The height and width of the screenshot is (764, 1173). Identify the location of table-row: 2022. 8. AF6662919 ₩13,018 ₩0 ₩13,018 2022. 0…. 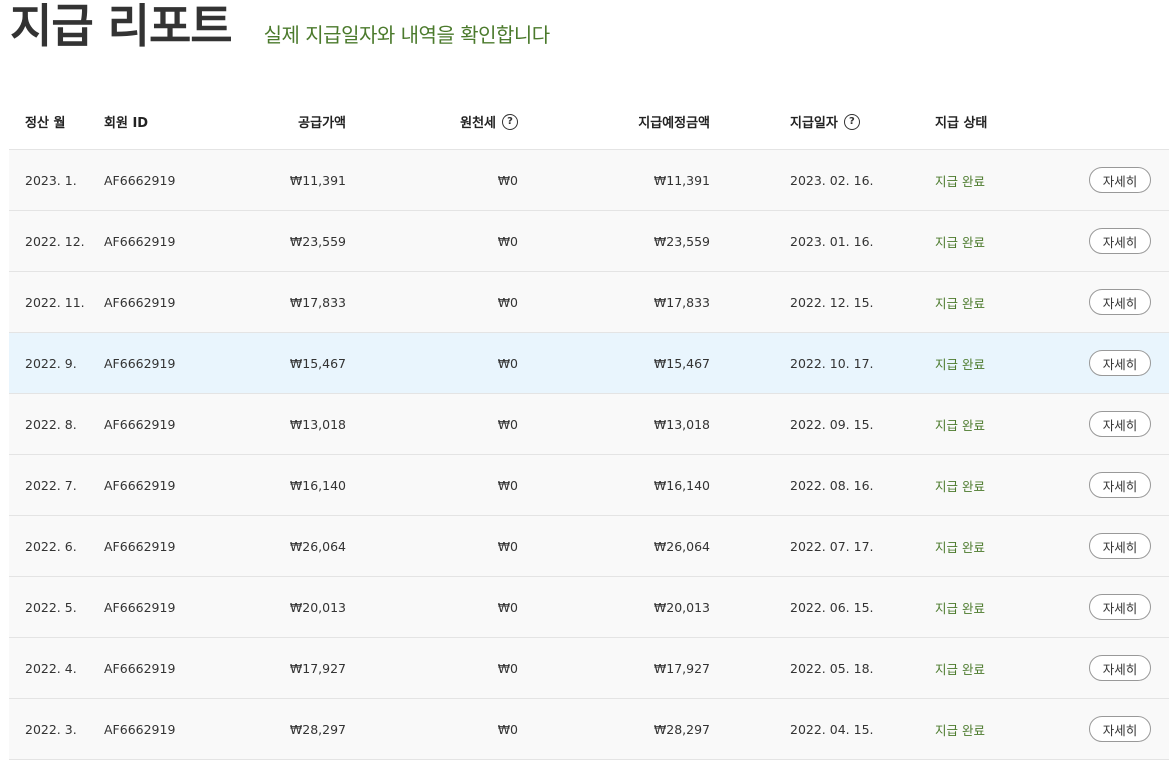
(589, 424).